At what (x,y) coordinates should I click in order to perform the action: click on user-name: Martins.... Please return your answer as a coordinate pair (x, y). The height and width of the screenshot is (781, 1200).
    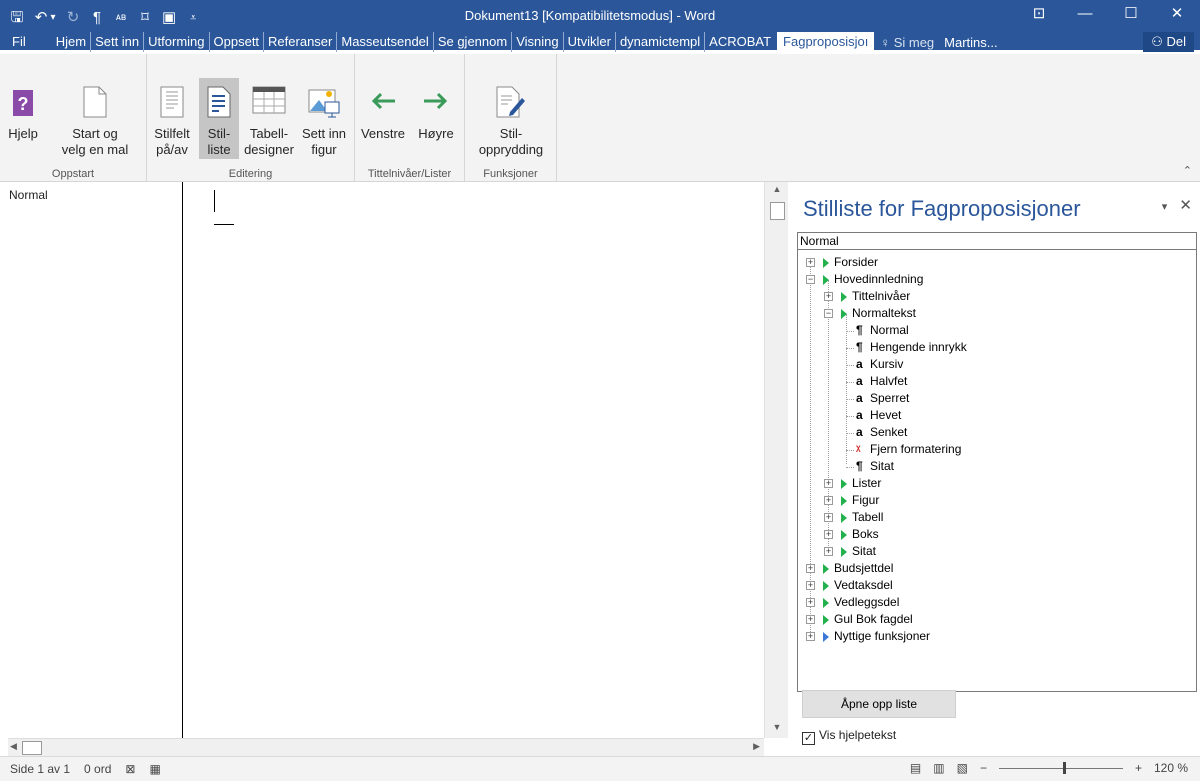
    Looking at the image, I should click on (970, 42).